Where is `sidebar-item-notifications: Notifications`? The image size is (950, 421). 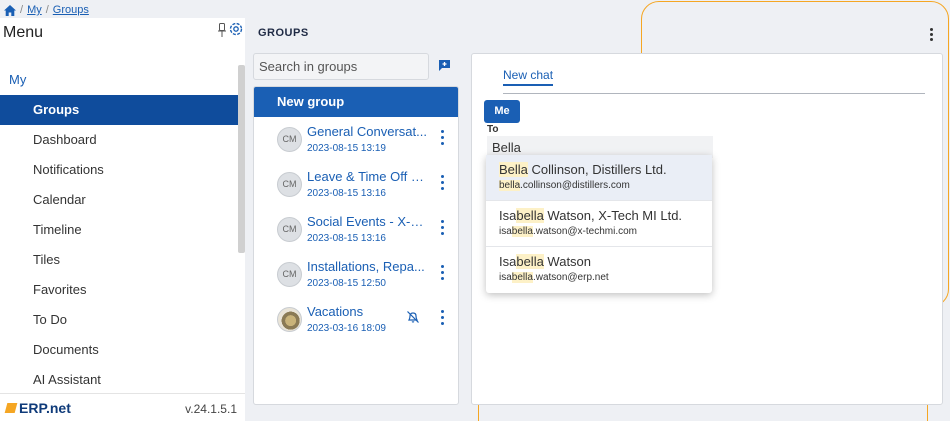 sidebar-item-notifications: Notifications is located at coordinates (119, 170).